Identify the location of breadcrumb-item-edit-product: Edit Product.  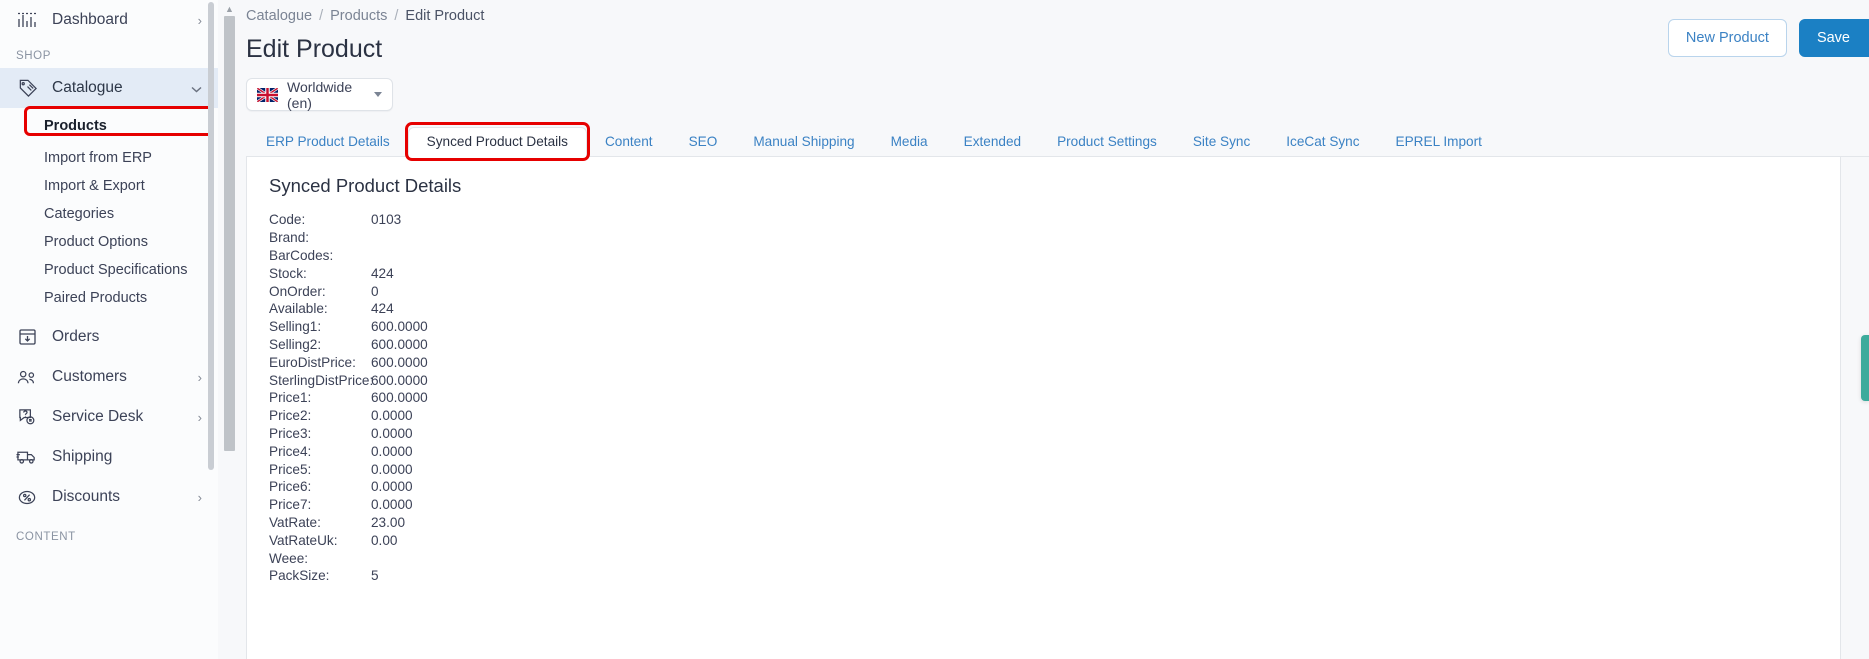
(445, 16).